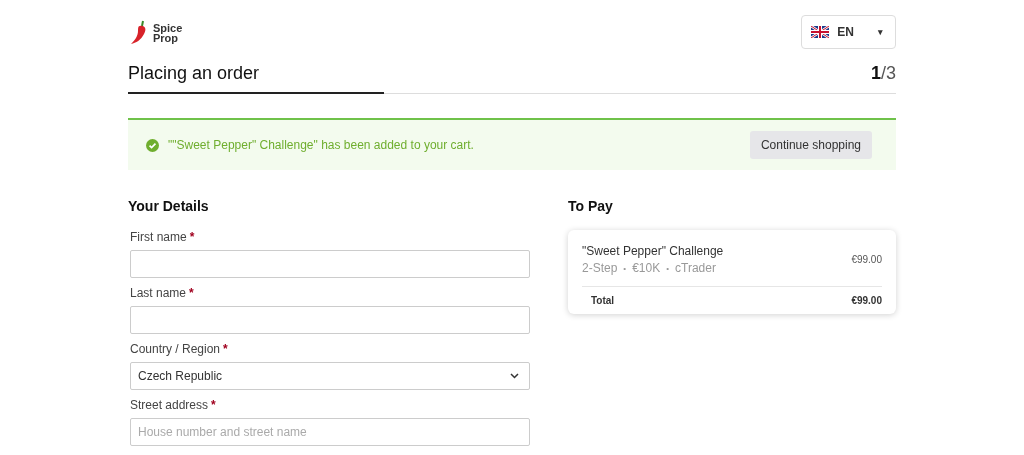 The width and height of the screenshot is (1024, 455). What do you see at coordinates (810, 145) in the screenshot?
I see `continue-shopping-button: Continue shopping` at bounding box center [810, 145].